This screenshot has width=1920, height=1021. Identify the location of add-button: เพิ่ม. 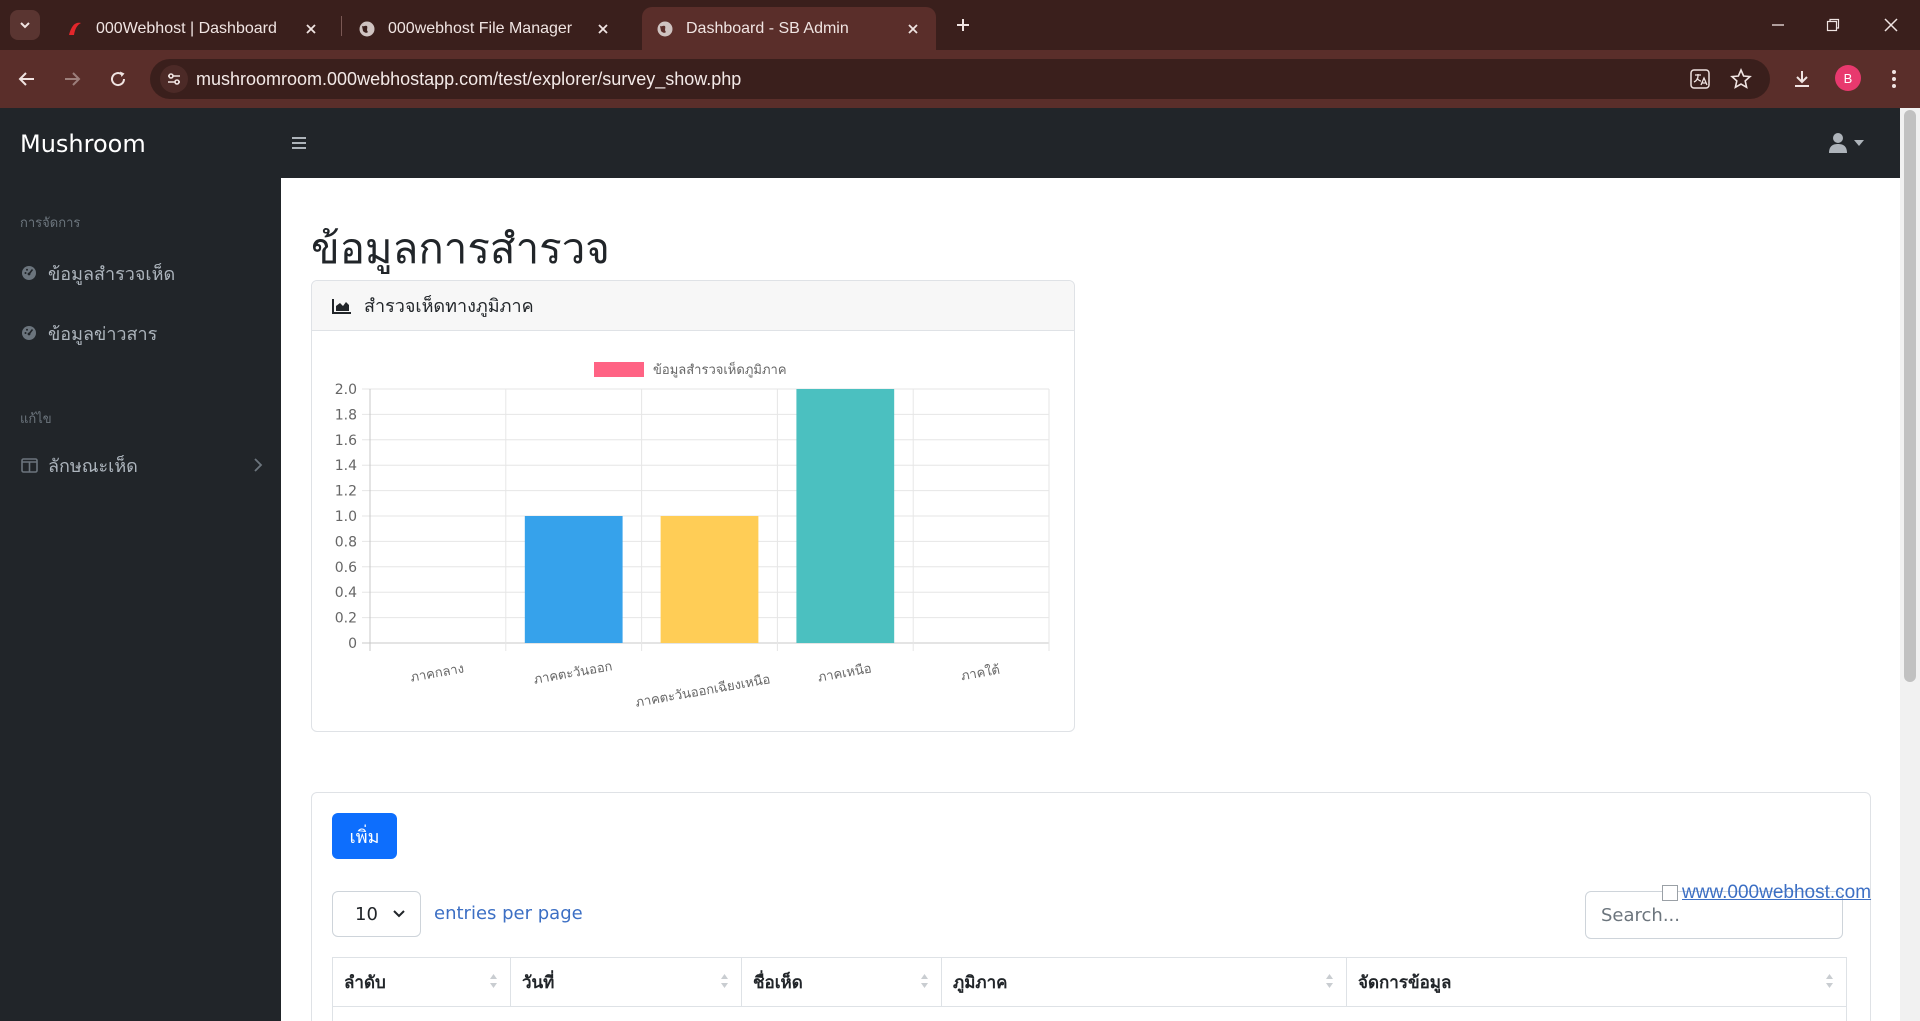
(364, 836).